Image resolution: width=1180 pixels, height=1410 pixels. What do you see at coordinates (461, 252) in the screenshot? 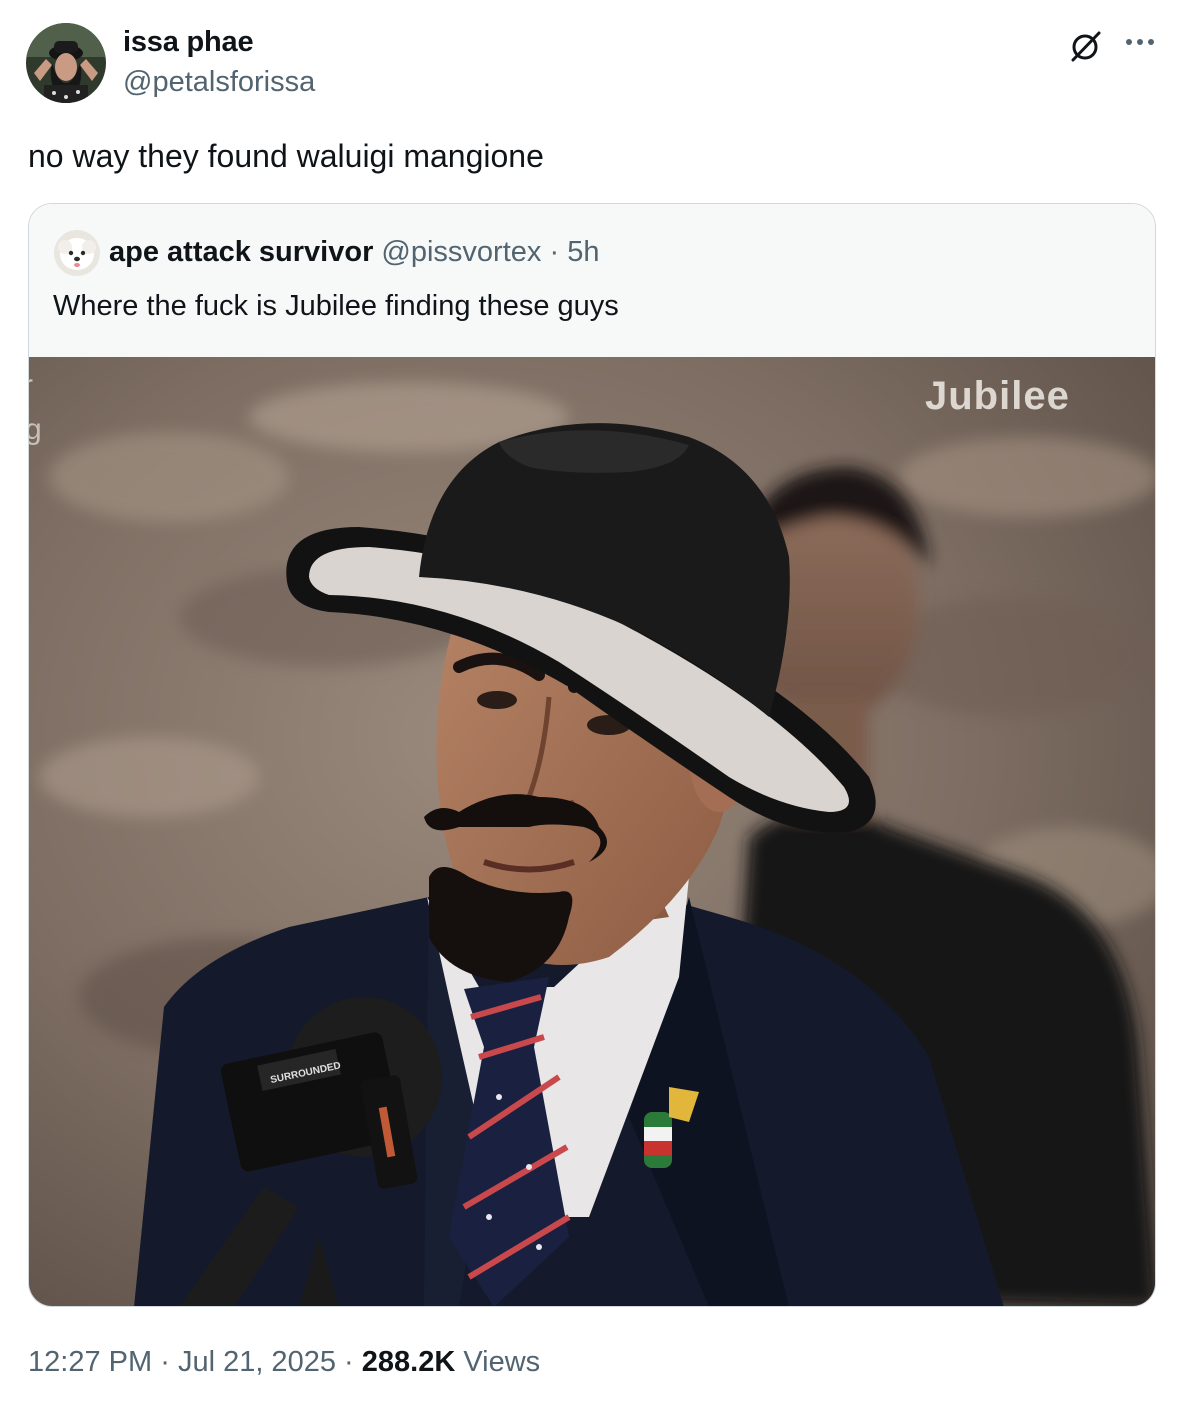
I see `quoted-author-handle: @pissvortex` at bounding box center [461, 252].